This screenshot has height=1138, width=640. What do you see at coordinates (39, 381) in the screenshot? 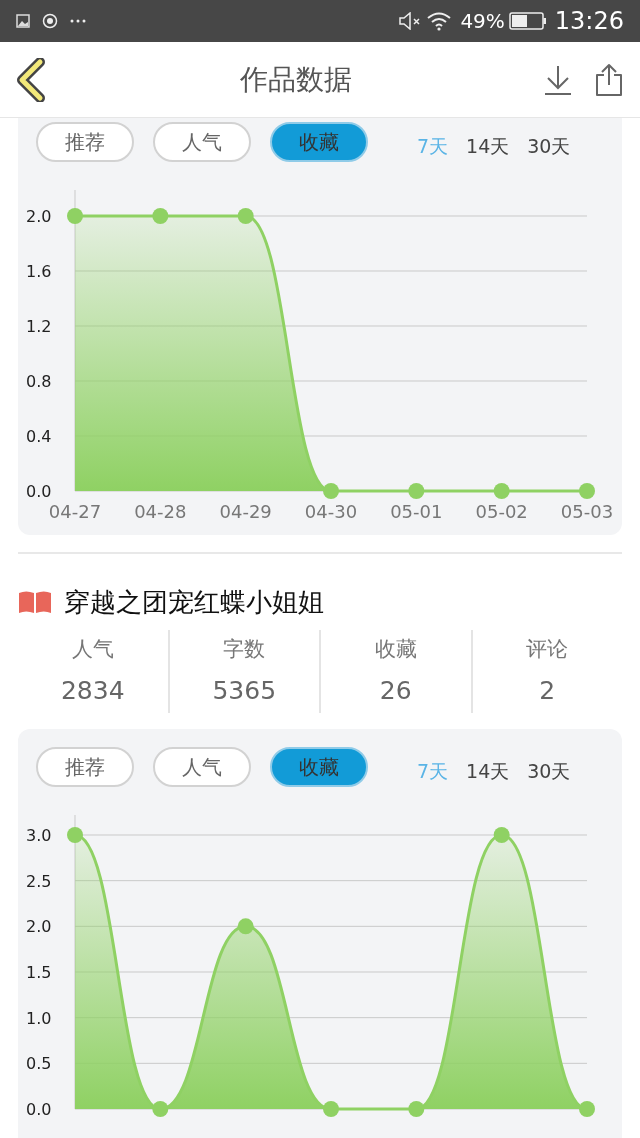
I see `y-tick-label: 0.8` at bounding box center [39, 381].